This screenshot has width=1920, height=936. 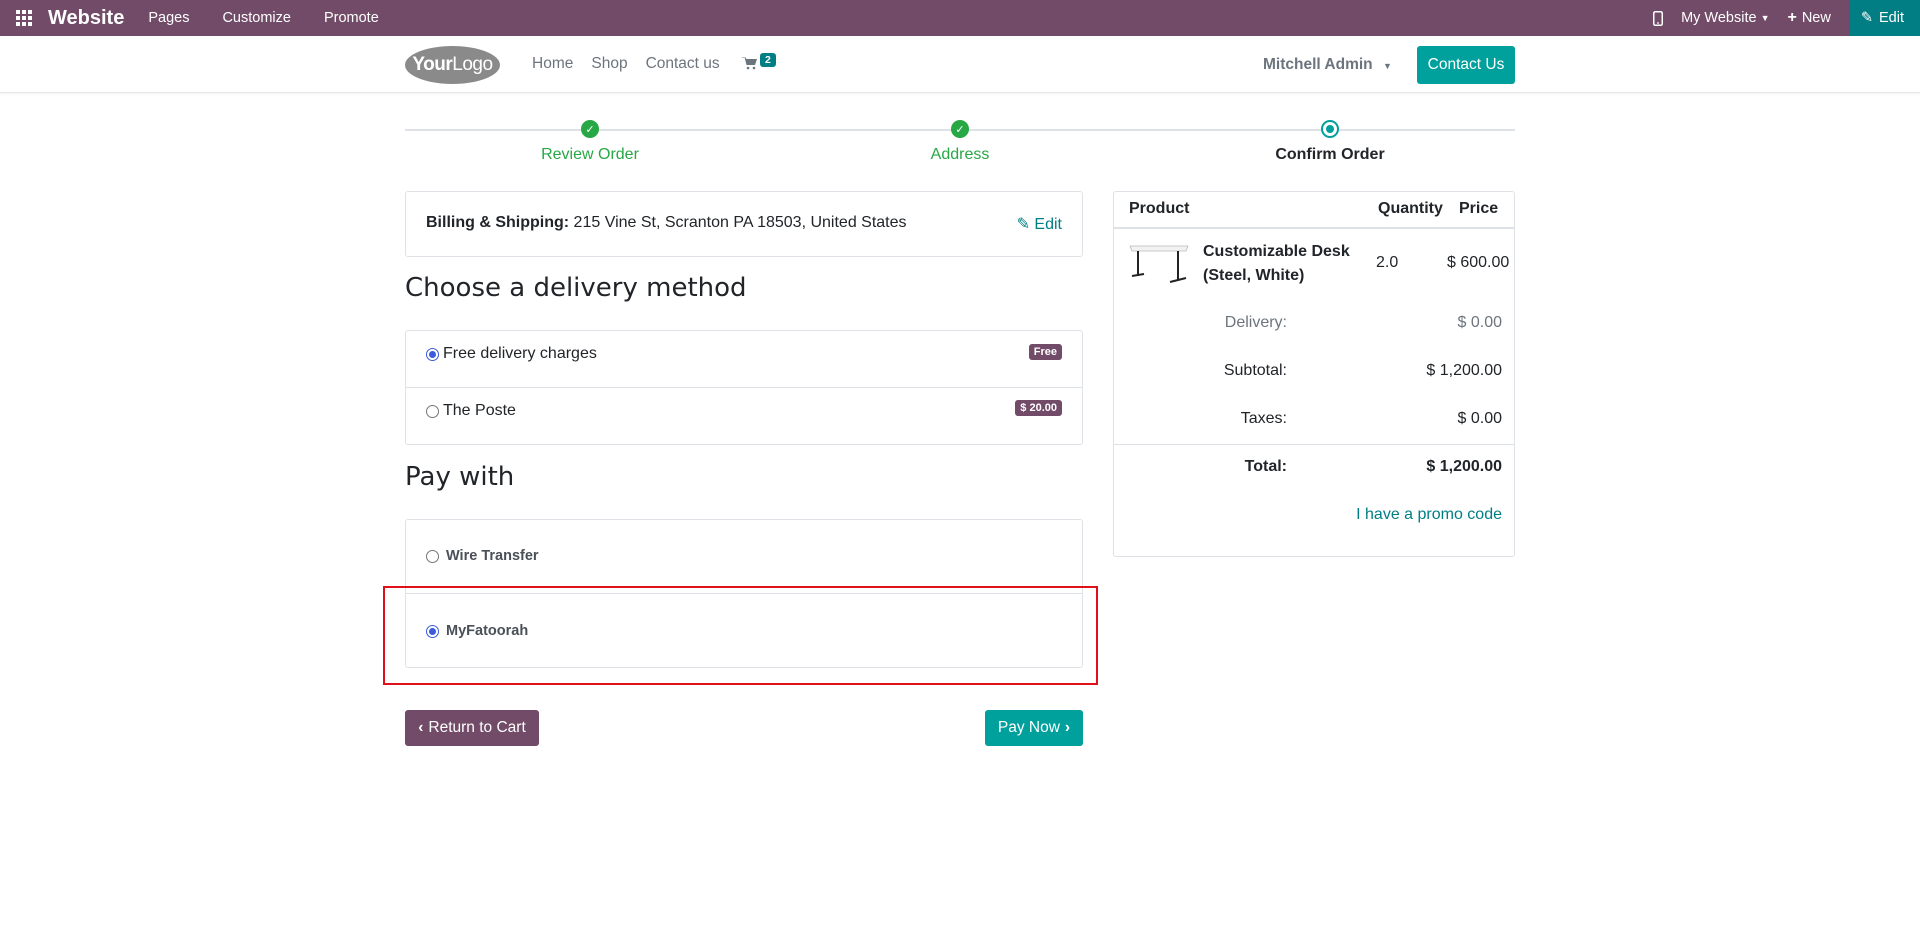 What do you see at coordinates (1159, 208) in the screenshot?
I see `header-product: Product` at bounding box center [1159, 208].